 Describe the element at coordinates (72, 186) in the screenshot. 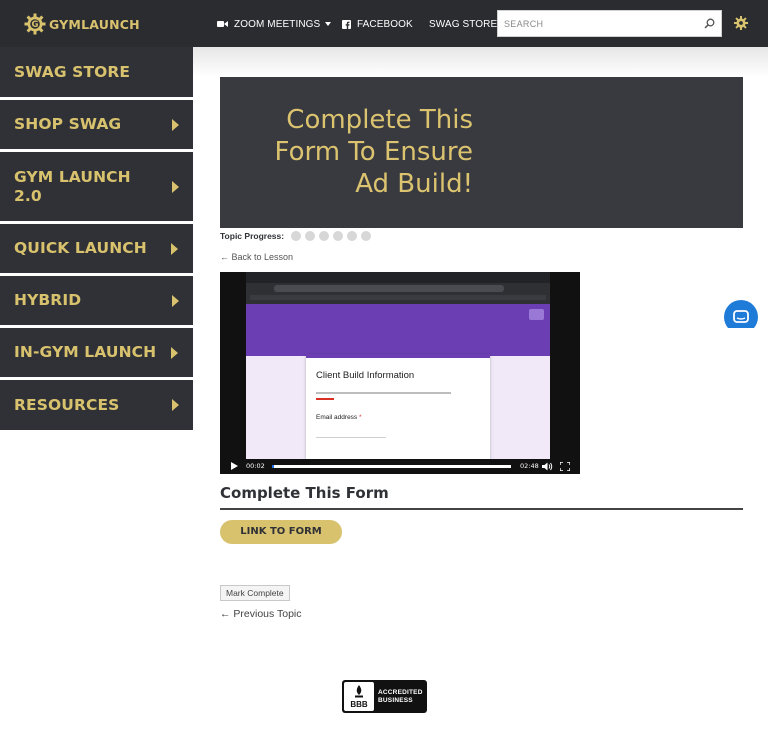

I see `sidebar-item-label: GYM LAUNCH 2.0` at that location.